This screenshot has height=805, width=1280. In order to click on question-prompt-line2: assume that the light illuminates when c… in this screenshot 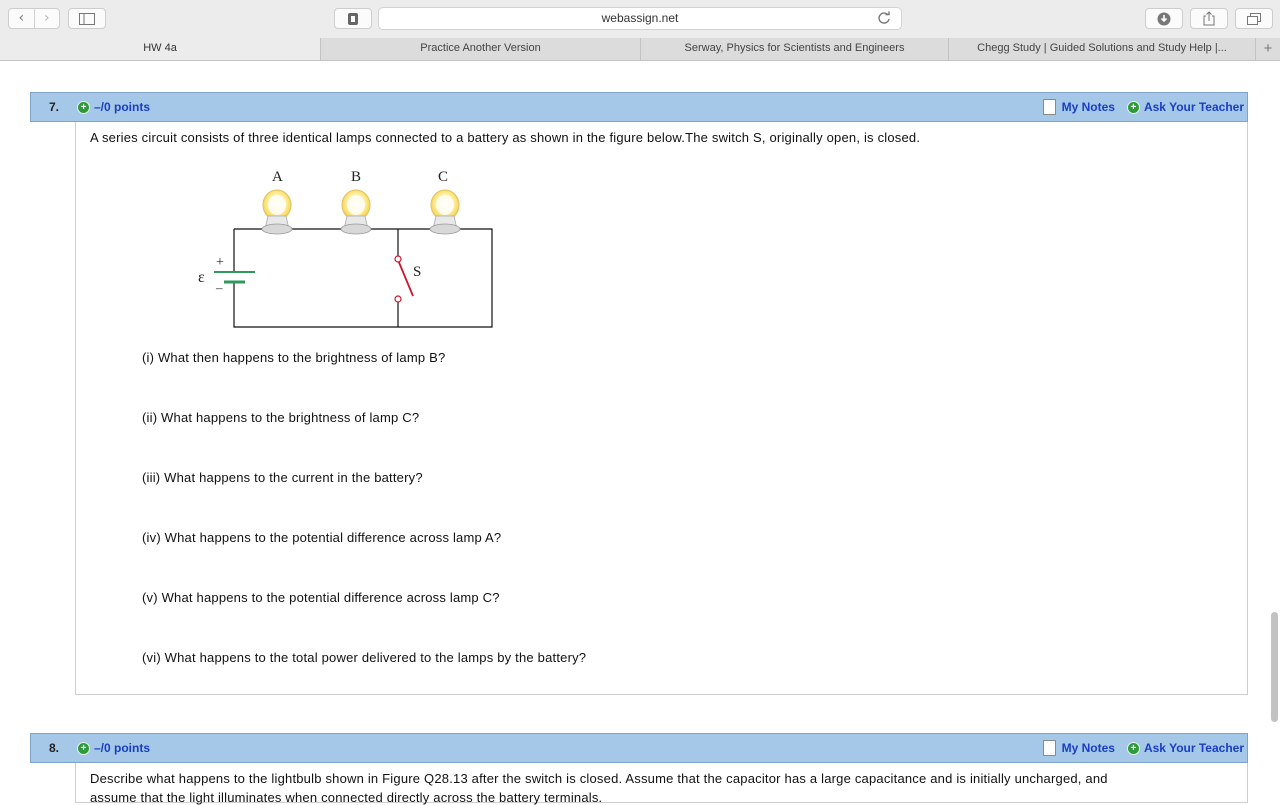, I will do `click(346, 797)`.